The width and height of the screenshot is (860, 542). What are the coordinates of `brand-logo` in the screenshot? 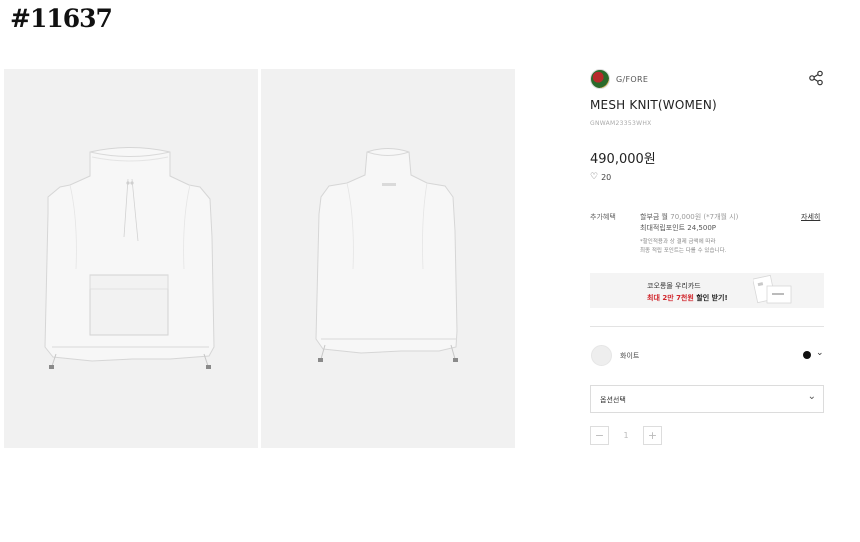 It's located at (600, 79).